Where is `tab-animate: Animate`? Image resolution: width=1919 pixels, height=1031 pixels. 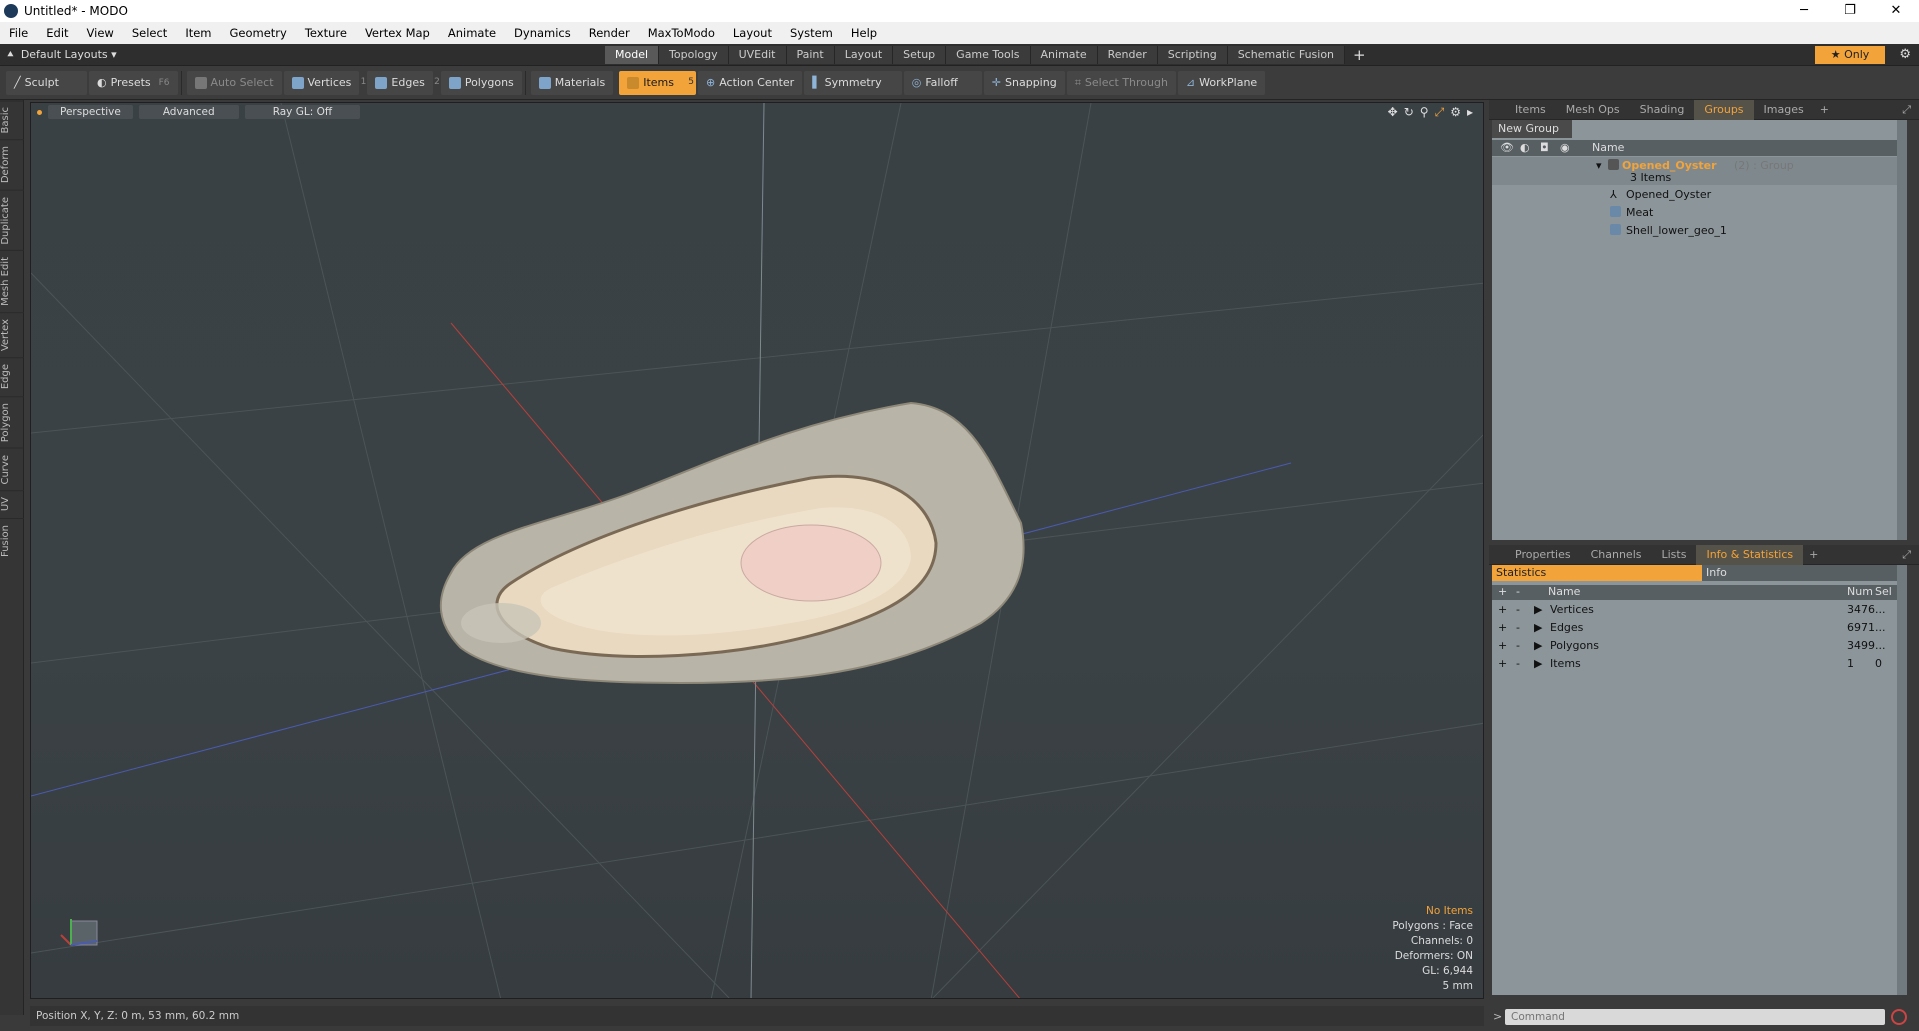 tab-animate: Animate is located at coordinates (1064, 55).